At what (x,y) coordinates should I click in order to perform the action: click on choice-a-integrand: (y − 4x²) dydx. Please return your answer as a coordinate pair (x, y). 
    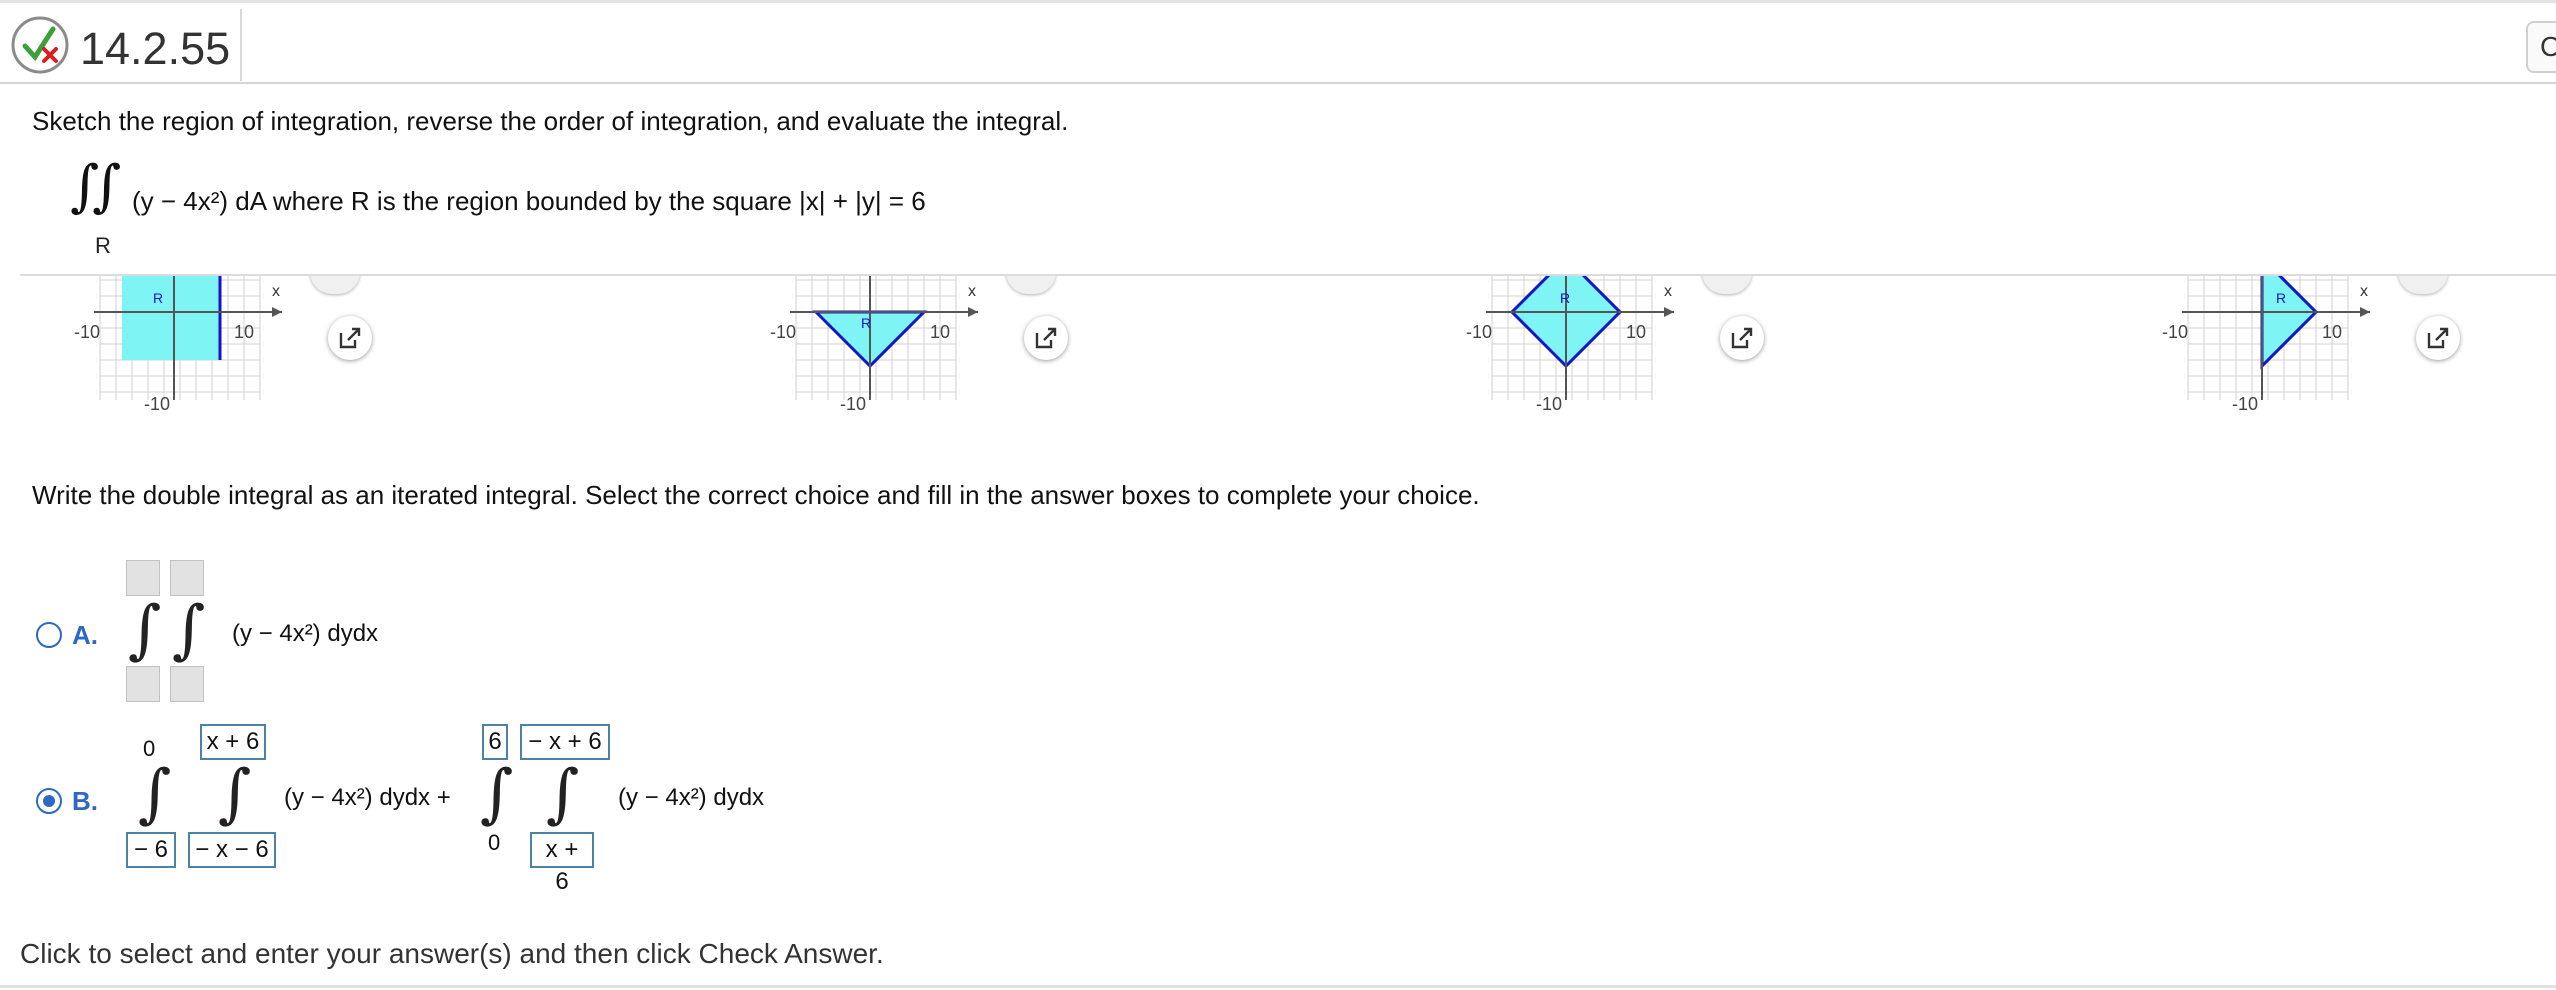
    Looking at the image, I should click on (305, 633).